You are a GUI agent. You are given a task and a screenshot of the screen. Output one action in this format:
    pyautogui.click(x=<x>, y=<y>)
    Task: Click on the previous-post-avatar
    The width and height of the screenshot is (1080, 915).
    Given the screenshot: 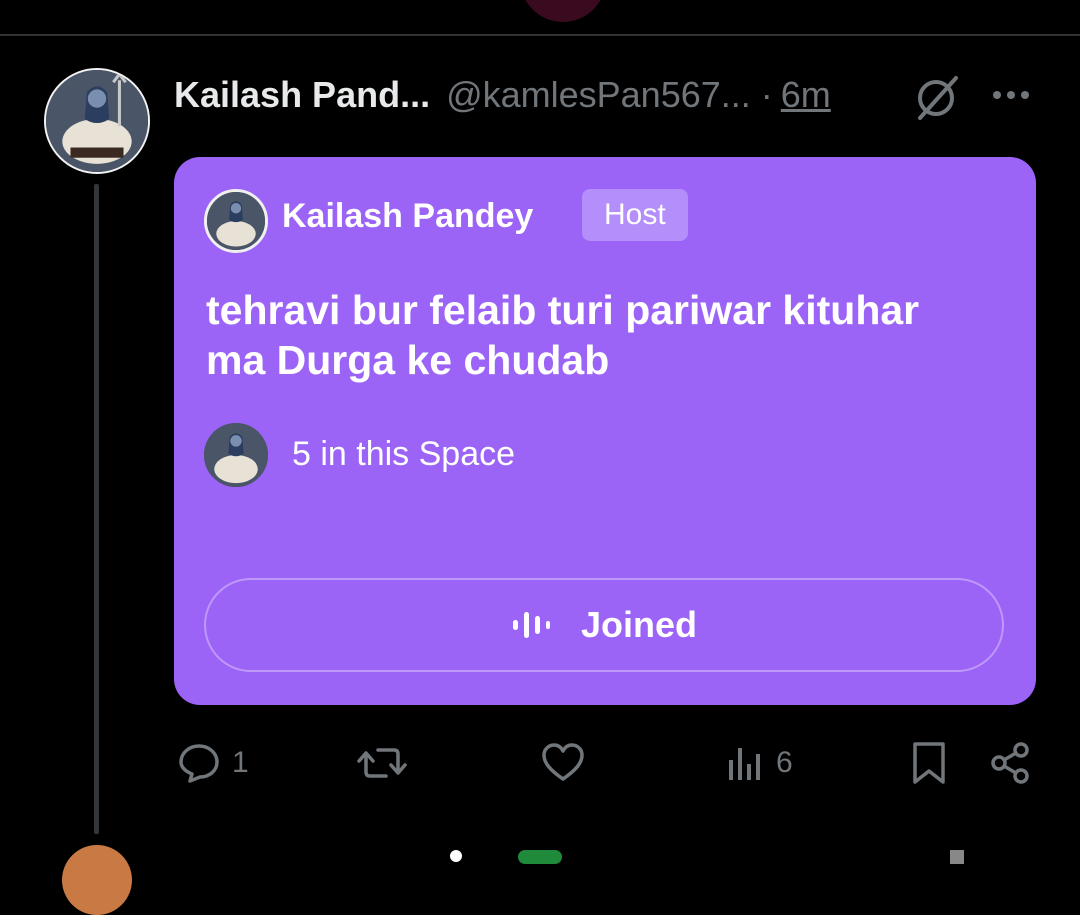 What is the action you would take?
    pyautogui.click(x=563, y=11)
    